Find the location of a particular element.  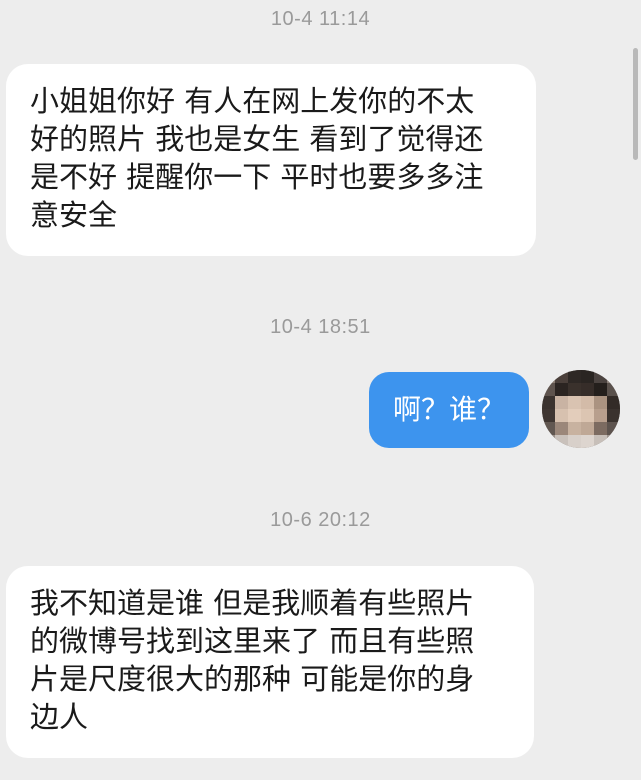

timestamp: 10-4 11:14 is located at coordinates (320, 19).